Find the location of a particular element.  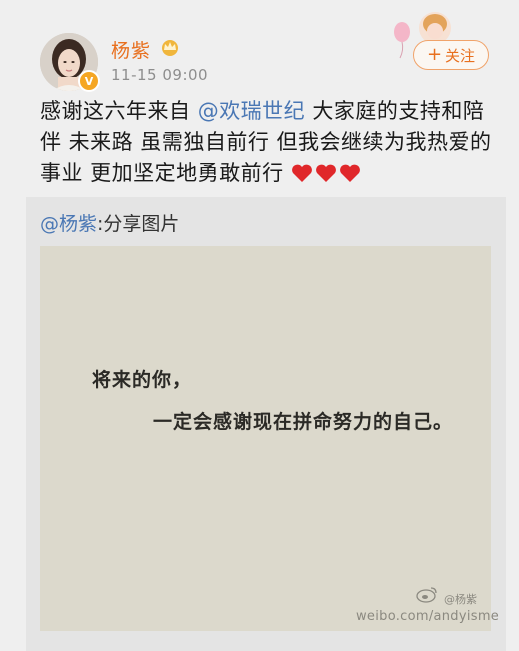

crown-icon is located at coordinates (170, 48).